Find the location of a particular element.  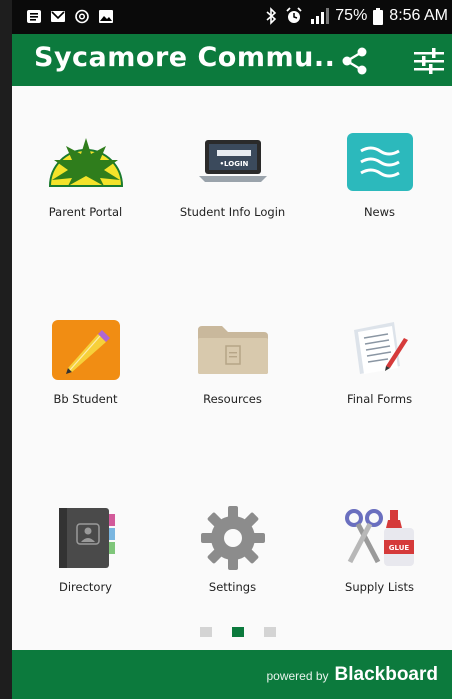

tile-parent-portal: Parent Portal is located at coordinates (85, 175).